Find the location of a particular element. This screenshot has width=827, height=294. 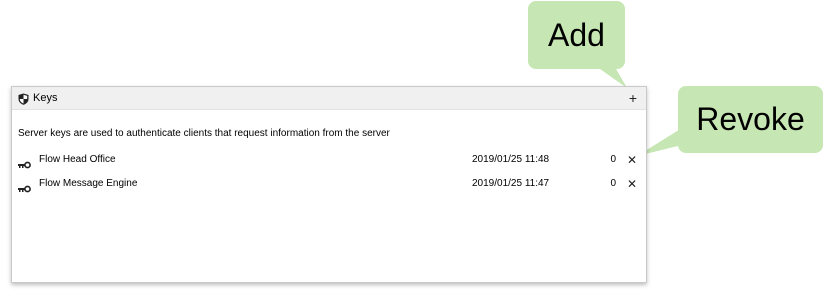

key-row: Flow Message Engine 2019/01/25 11:47 0 ✕ is located at coordinates (329, 185).